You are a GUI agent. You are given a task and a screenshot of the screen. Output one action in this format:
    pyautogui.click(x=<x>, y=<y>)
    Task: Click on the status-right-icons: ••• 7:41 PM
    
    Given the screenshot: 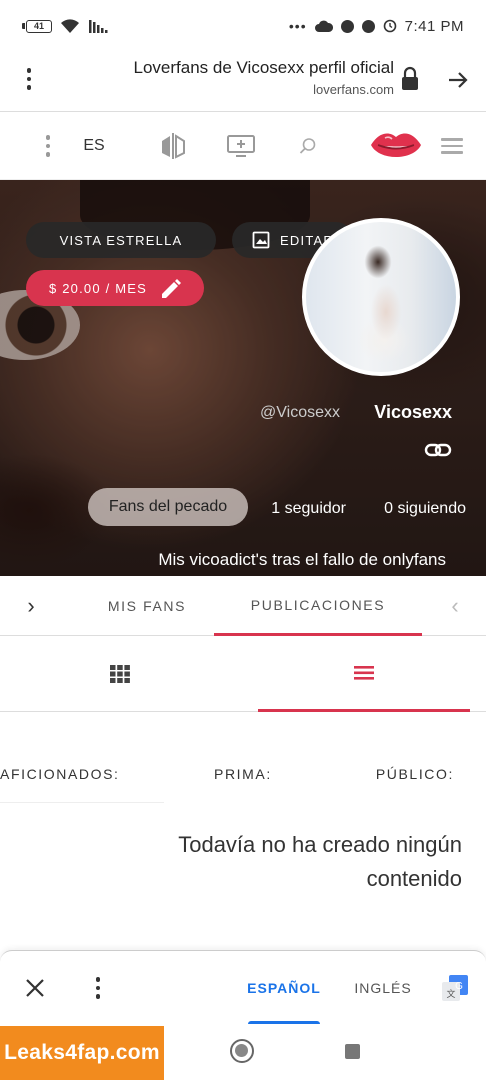 What is the action you would take?
    pyautogui.click(x=376, y=26)
    